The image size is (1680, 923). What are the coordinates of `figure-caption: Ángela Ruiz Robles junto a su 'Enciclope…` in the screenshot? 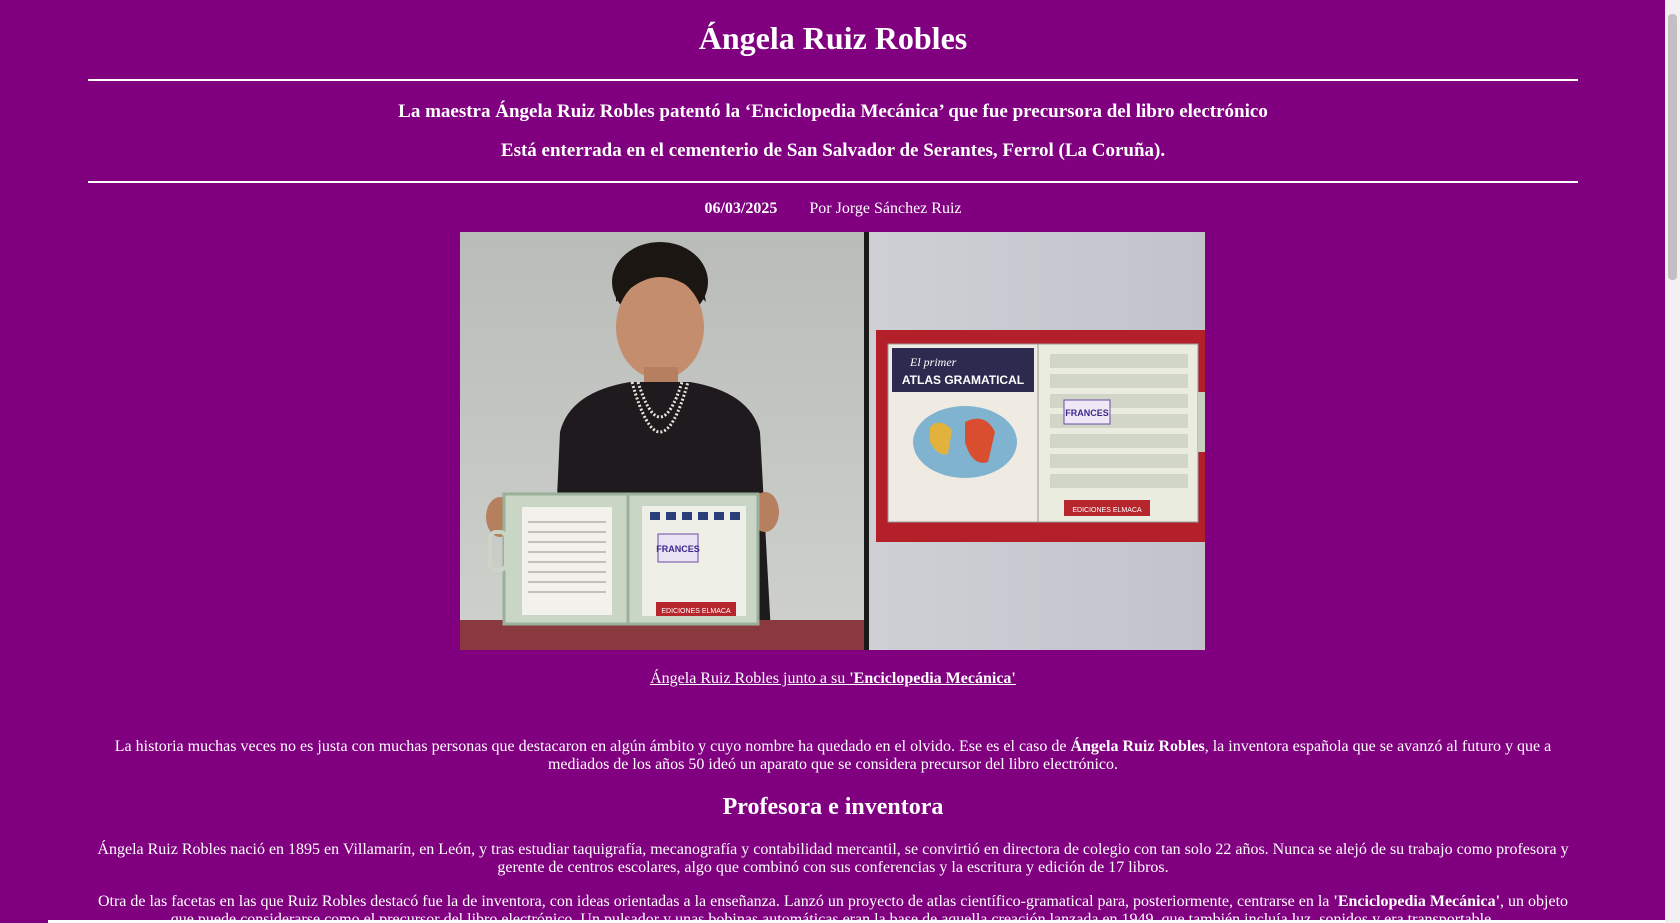 It's located at (833, 679).